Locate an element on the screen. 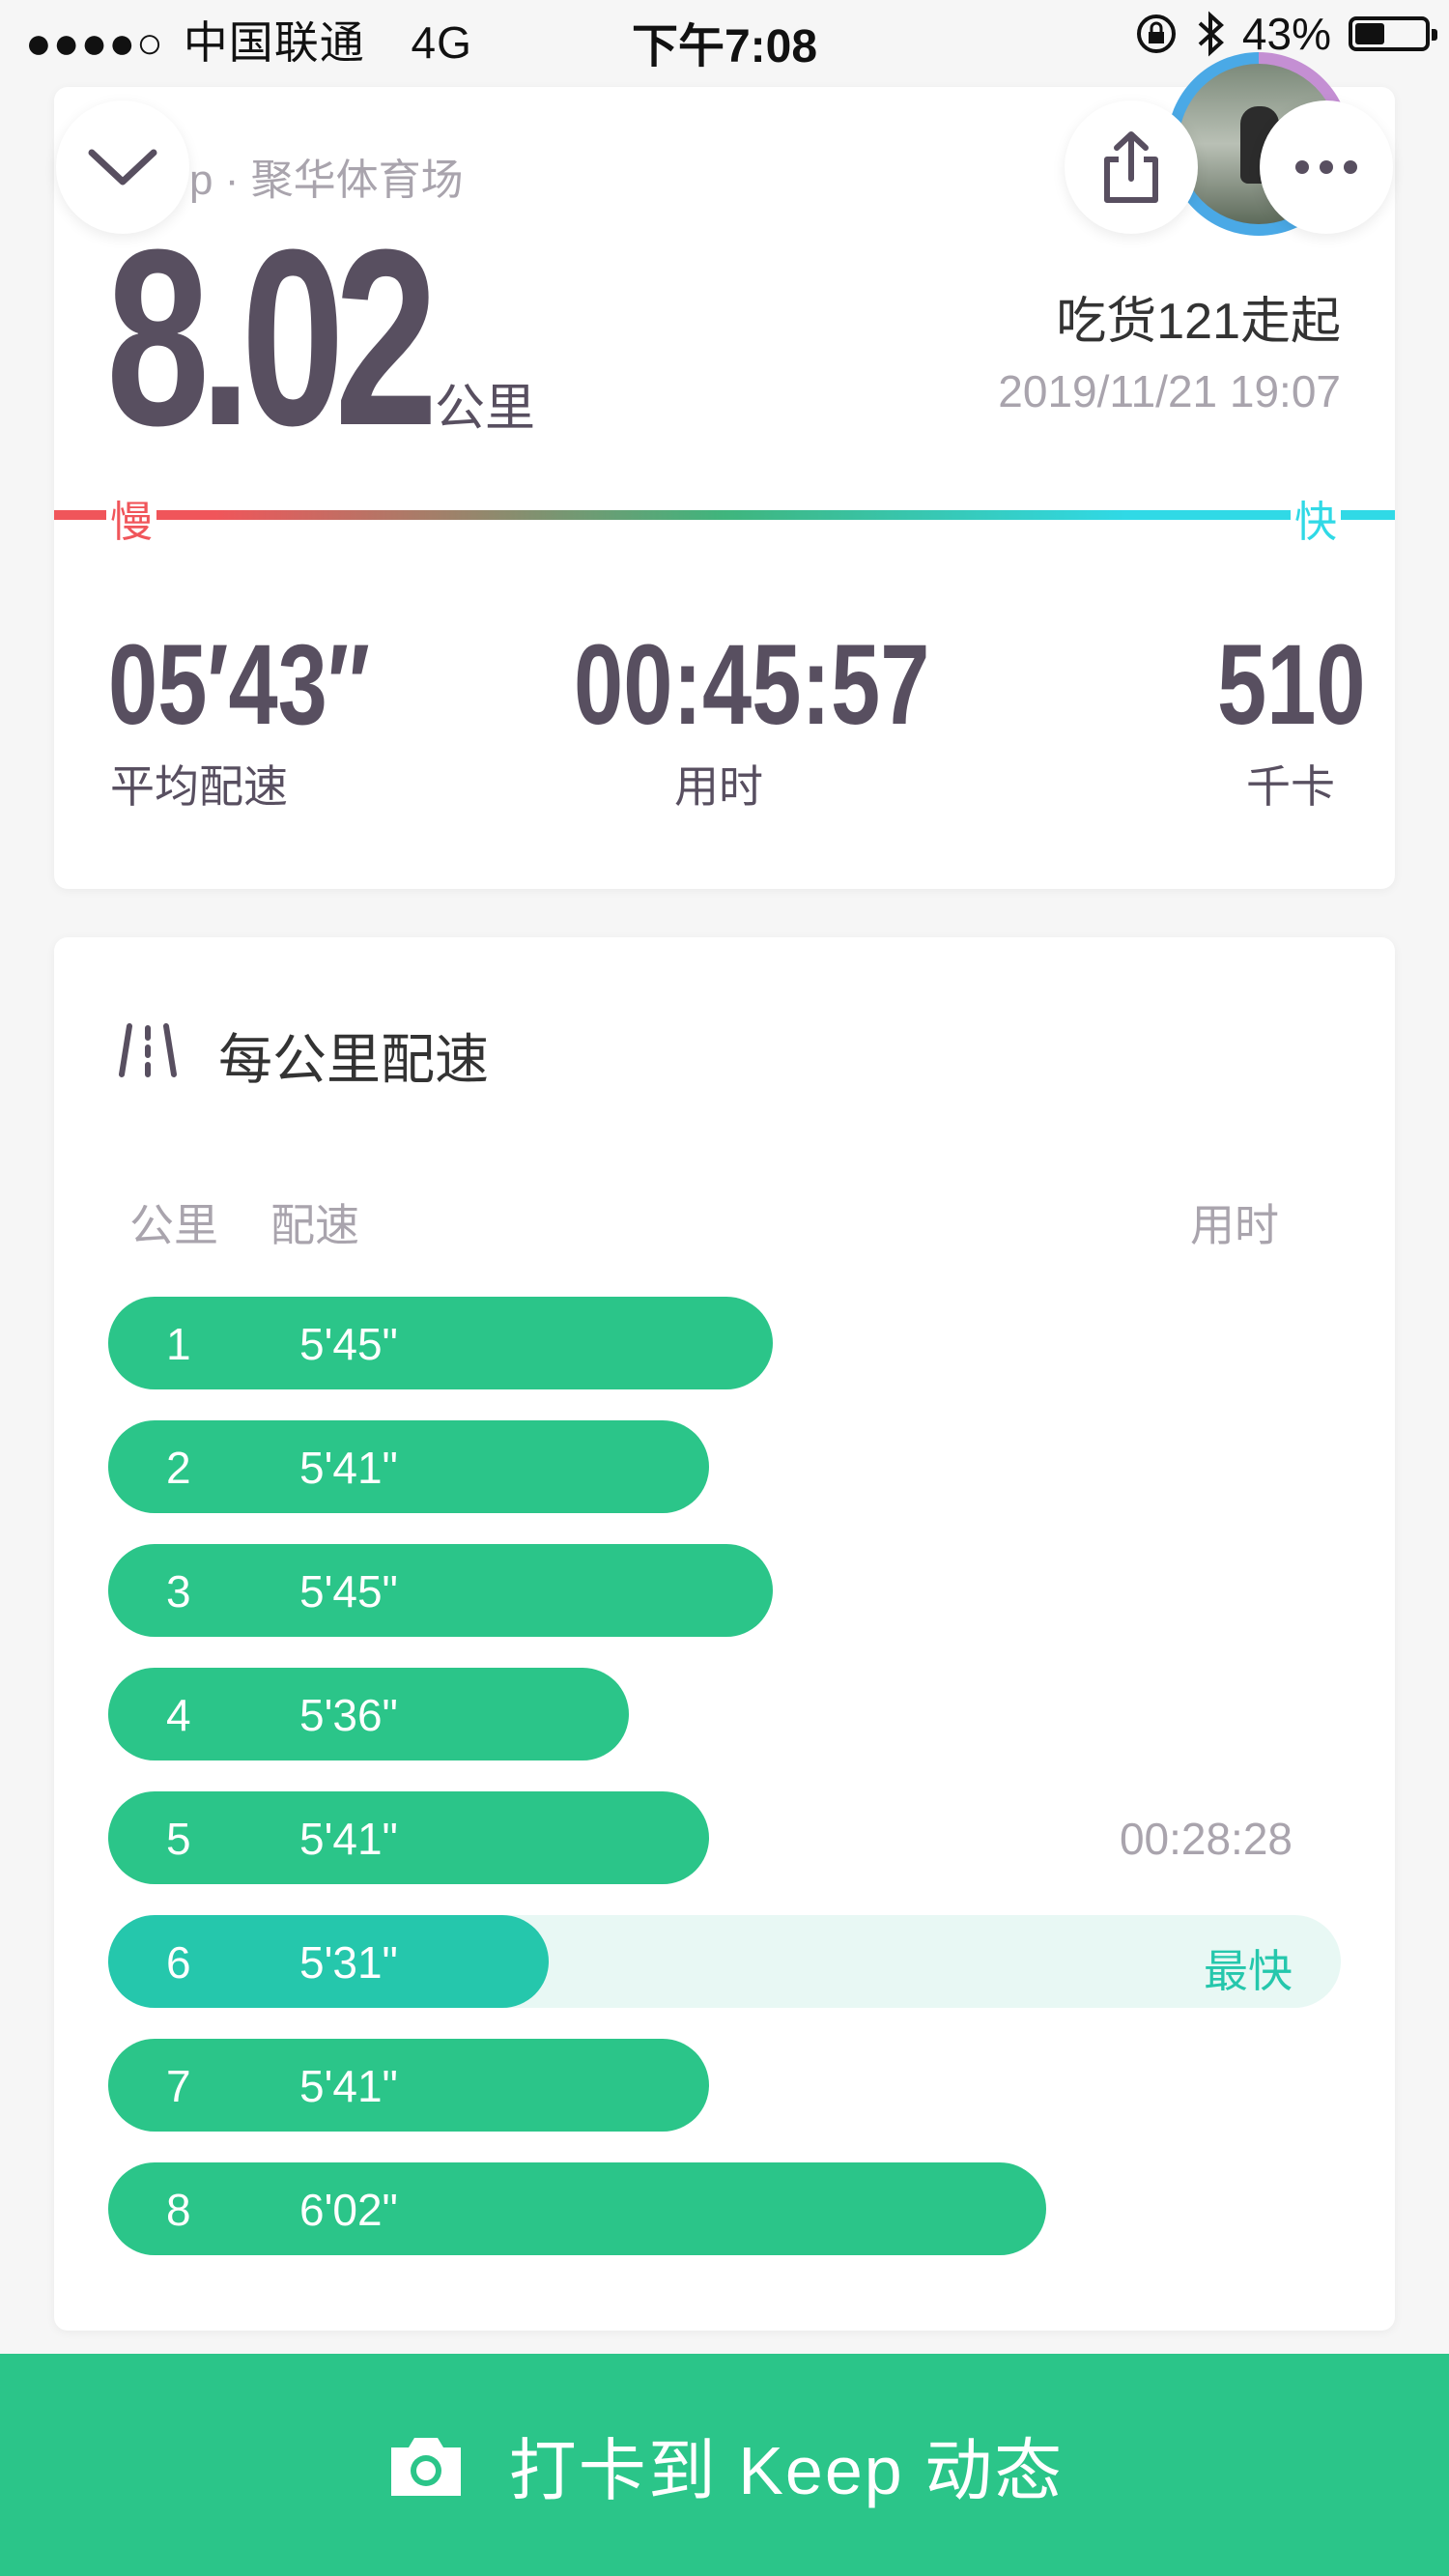 The height and width of the screenshot is (2576, 1449). username: 吃货121走起 is located at coordinates (1198, 317).